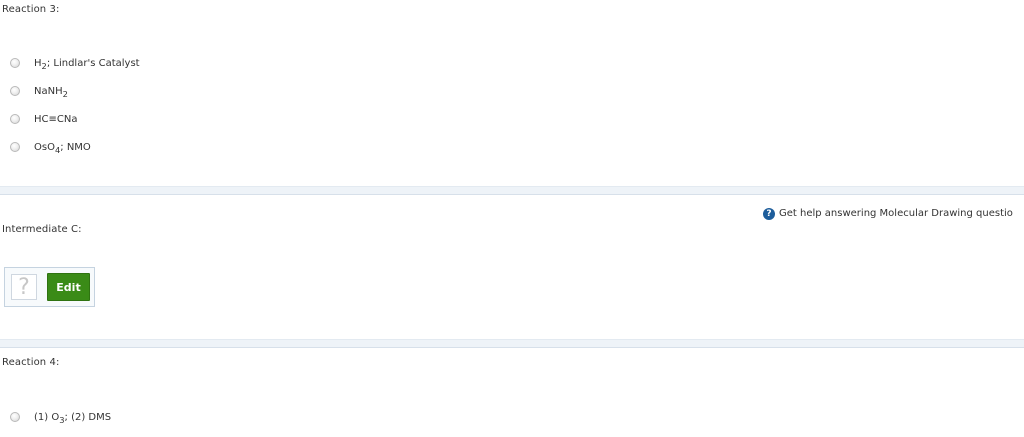  What do you see at coordinates (51, 92) in the screenshot?
I see `option-label-2: NaNH2` at bounding box center [51, 92].